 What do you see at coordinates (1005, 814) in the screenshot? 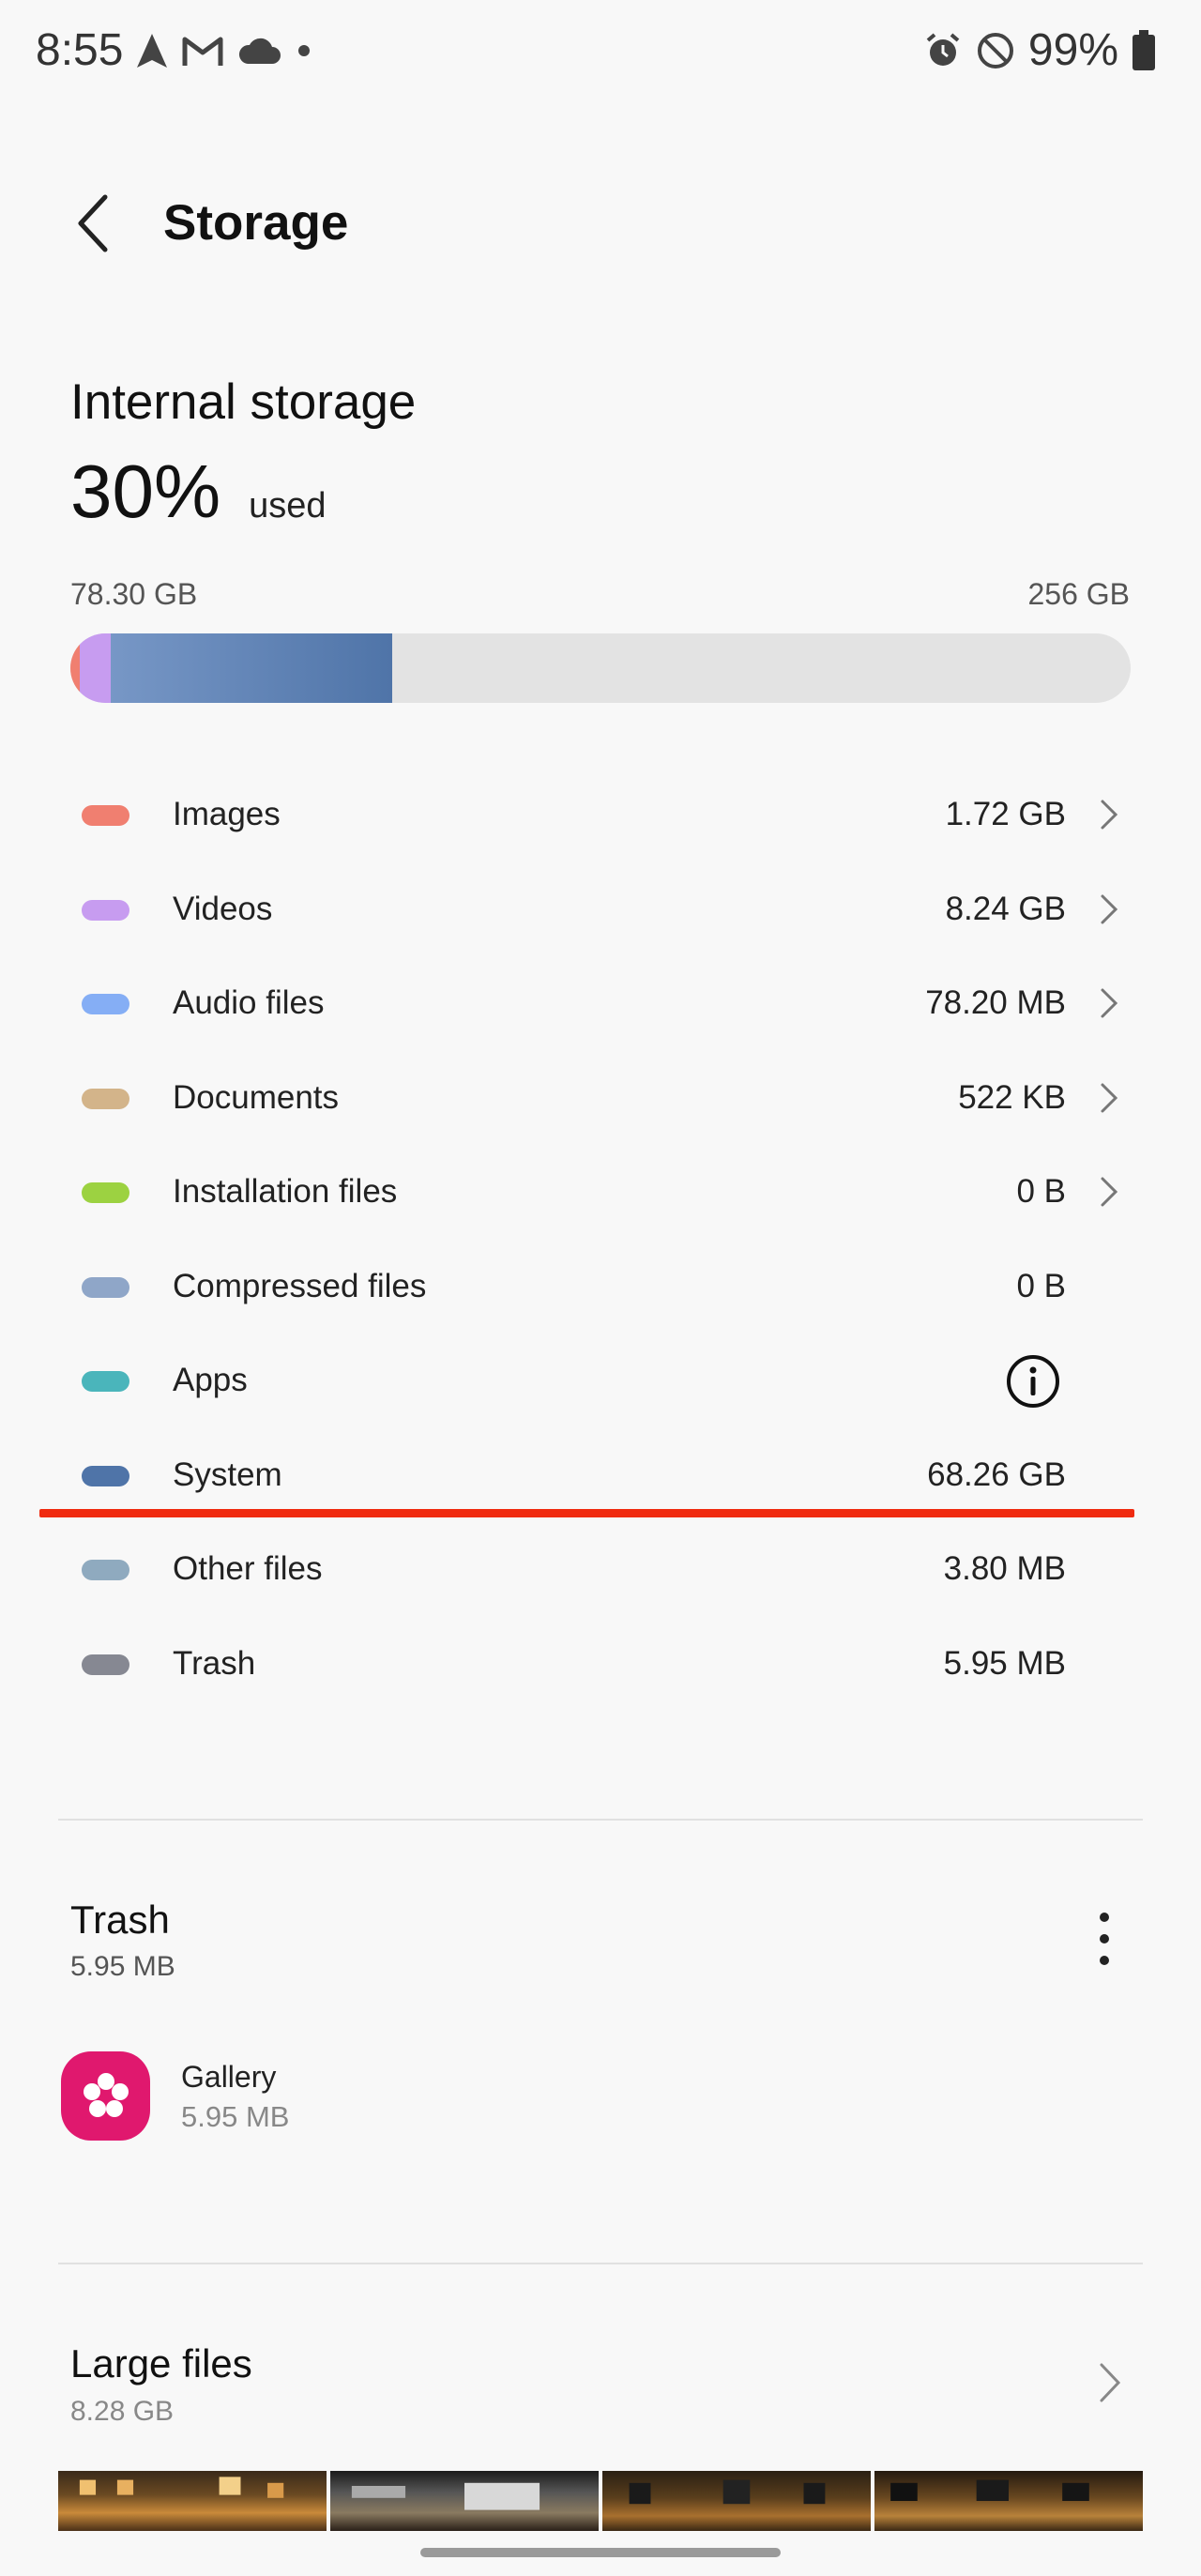
I see `category-value: 1.72 GB` at bounding box center [1005, 814].